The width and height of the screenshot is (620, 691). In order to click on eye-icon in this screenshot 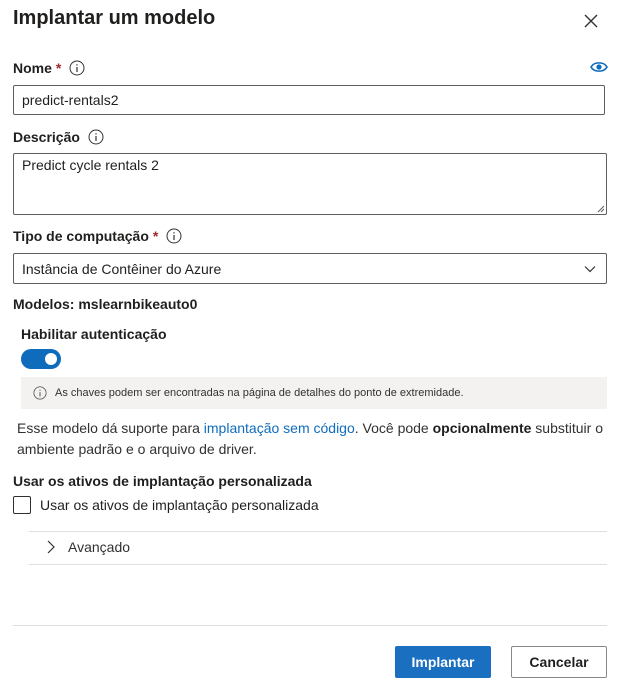, I will do `click(599, 67)`.